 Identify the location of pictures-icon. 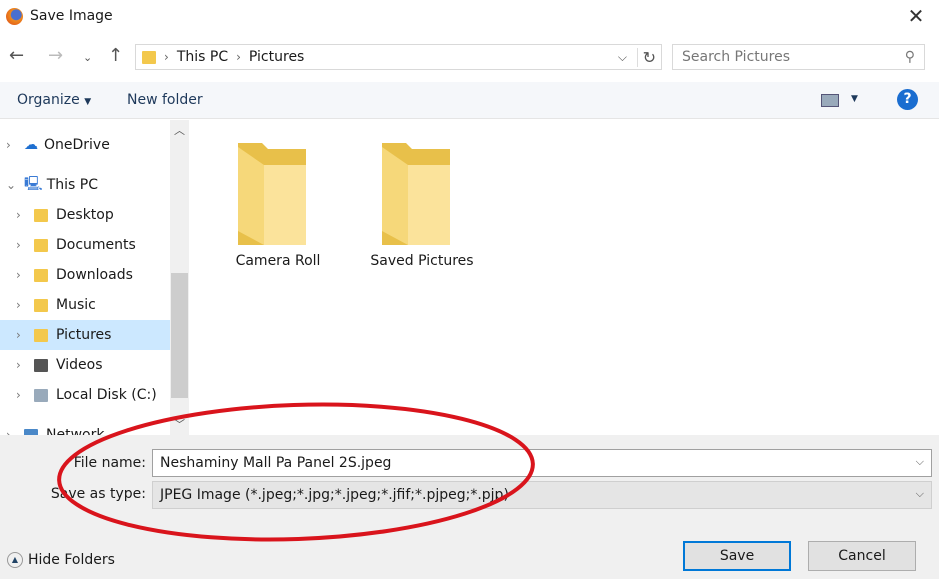
(41, 335).